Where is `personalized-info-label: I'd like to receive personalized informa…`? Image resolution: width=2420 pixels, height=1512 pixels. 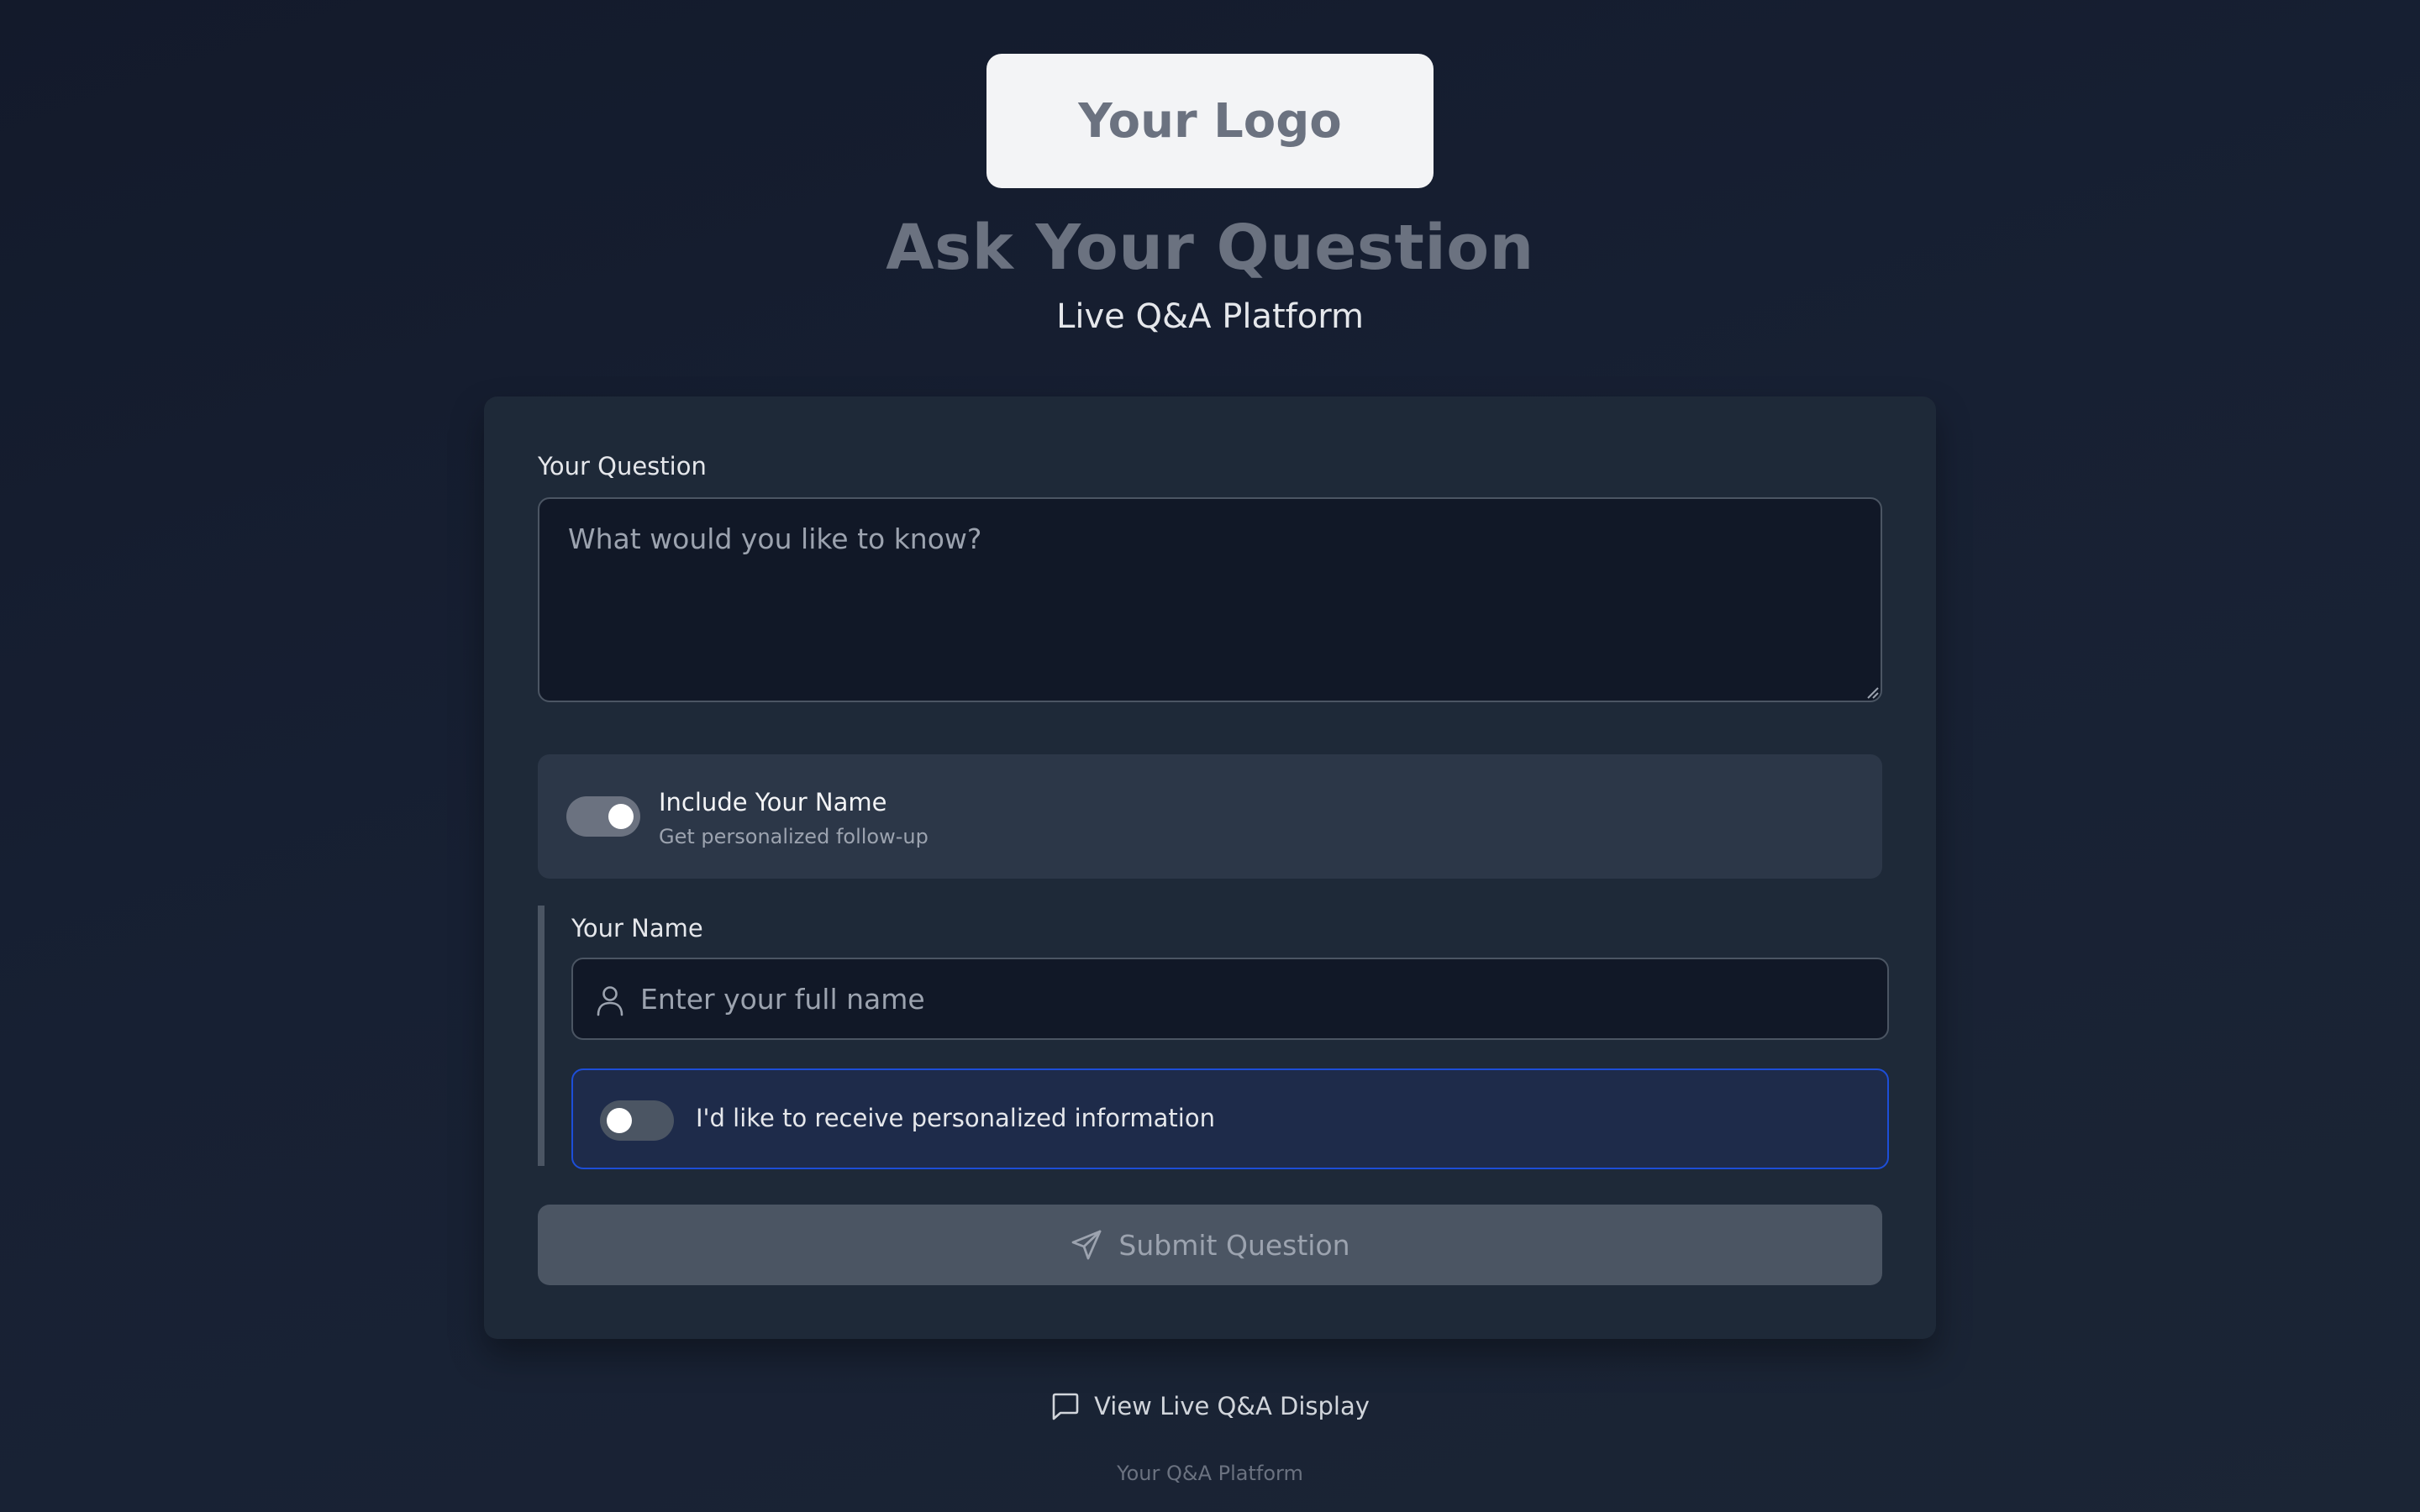 personalized-info-label: I'd like to receive personalized informa… is located at coordinates (956, 1118).